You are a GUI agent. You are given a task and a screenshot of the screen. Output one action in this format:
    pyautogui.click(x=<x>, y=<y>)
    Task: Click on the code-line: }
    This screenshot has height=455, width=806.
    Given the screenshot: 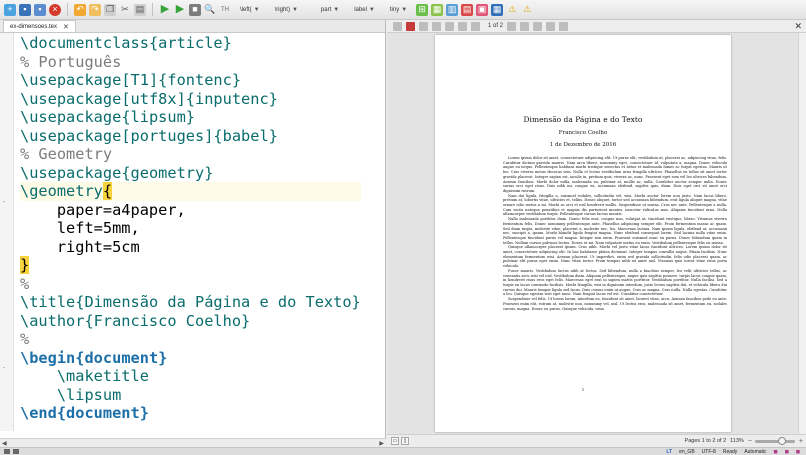 What is the action you would take?
    pyautogui.click(x=190, y=265)
    